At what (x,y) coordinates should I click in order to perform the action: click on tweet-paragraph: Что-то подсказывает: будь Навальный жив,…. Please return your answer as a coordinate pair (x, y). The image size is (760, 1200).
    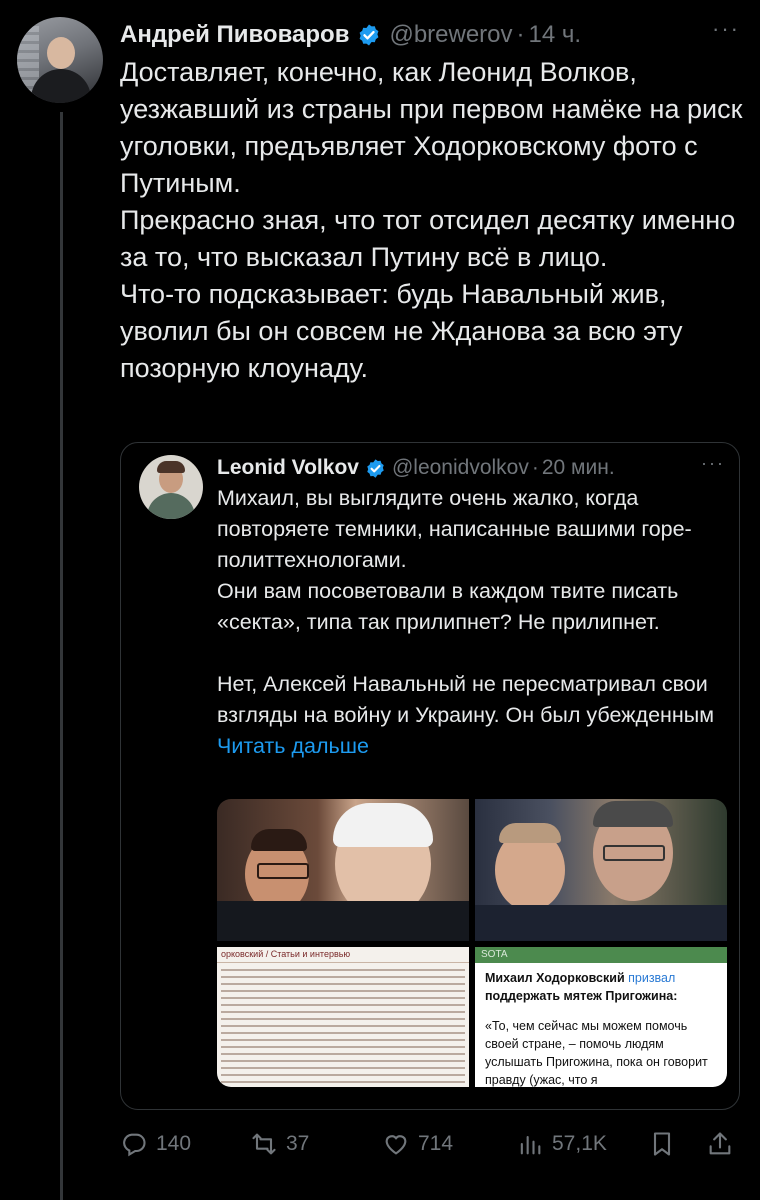
    Looking at the image, I should click on (401, 331).